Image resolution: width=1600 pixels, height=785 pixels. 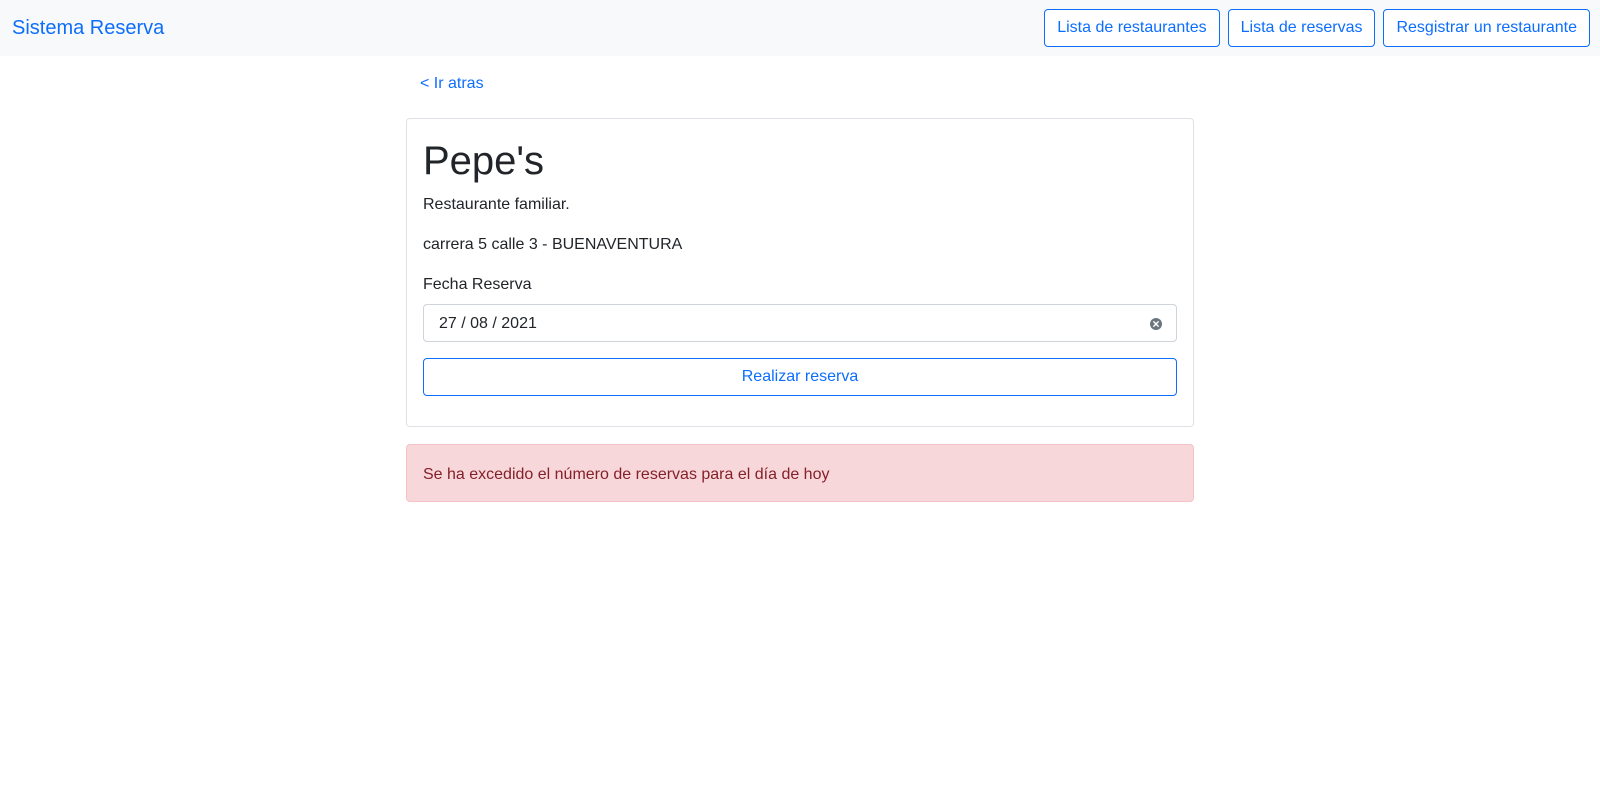 I want to click on make-reservation-button: Realizar reserva, so click(x=800, y=377).